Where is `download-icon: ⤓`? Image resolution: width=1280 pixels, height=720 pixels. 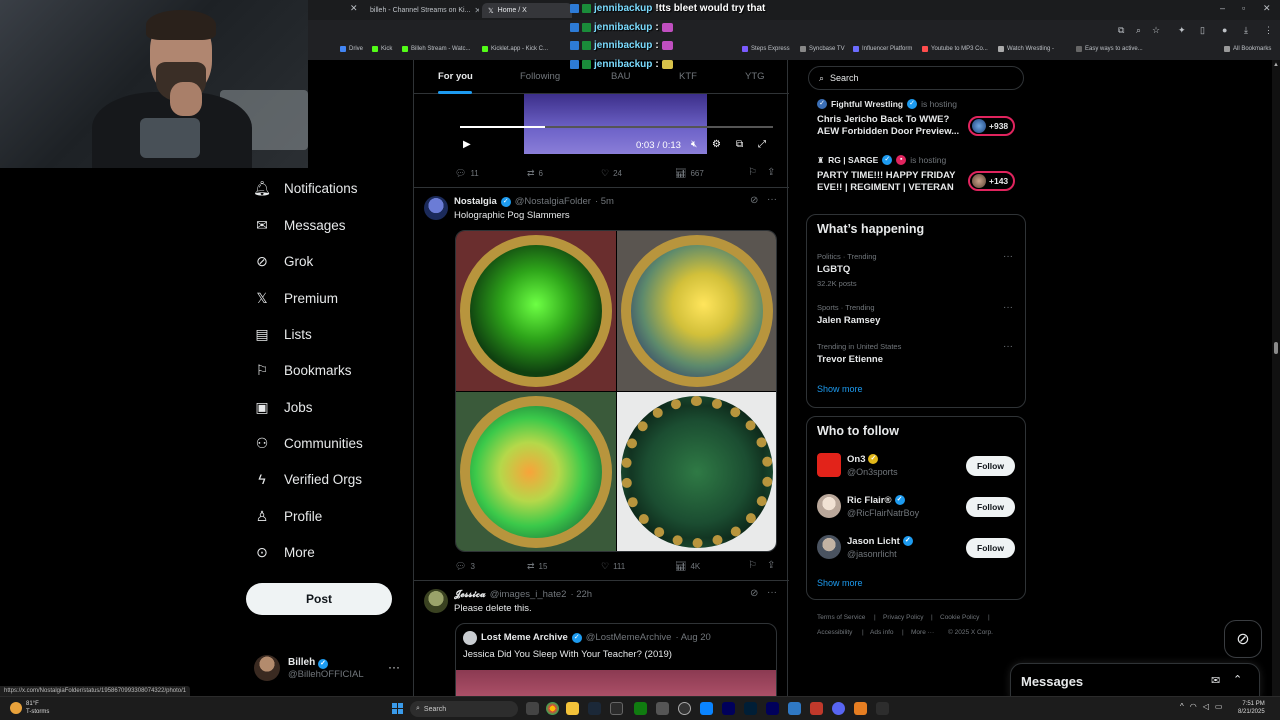 download-icon: ⤓ is located at coordinates (1246, 30).